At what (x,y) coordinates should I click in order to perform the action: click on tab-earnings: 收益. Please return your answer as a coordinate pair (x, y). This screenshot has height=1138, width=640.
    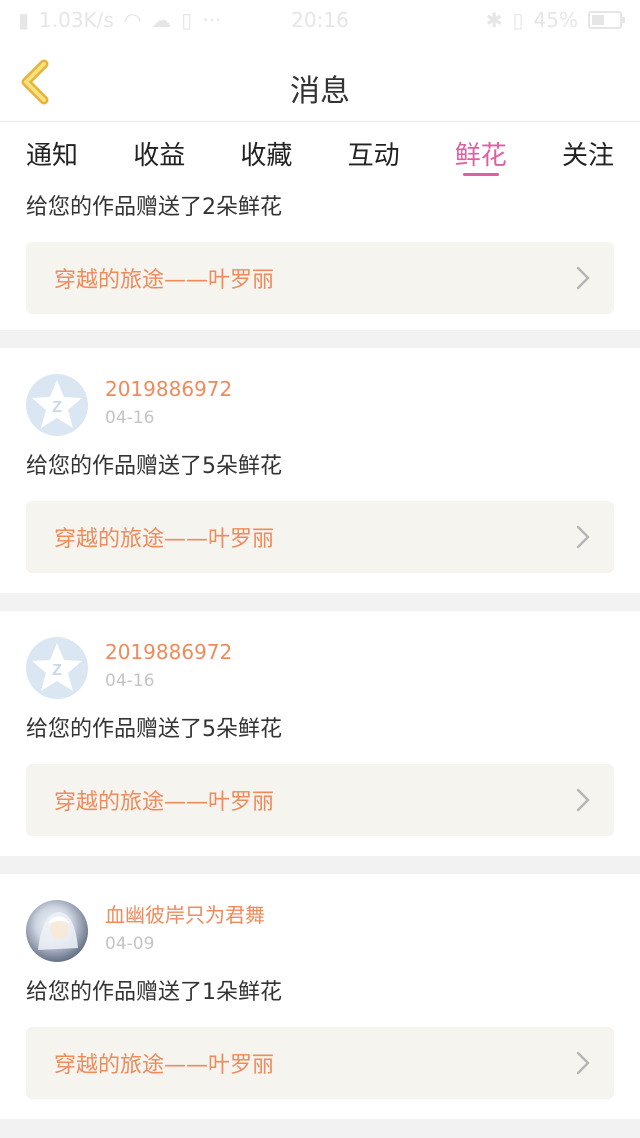
    Looking at the image, I should click on (159, 153).